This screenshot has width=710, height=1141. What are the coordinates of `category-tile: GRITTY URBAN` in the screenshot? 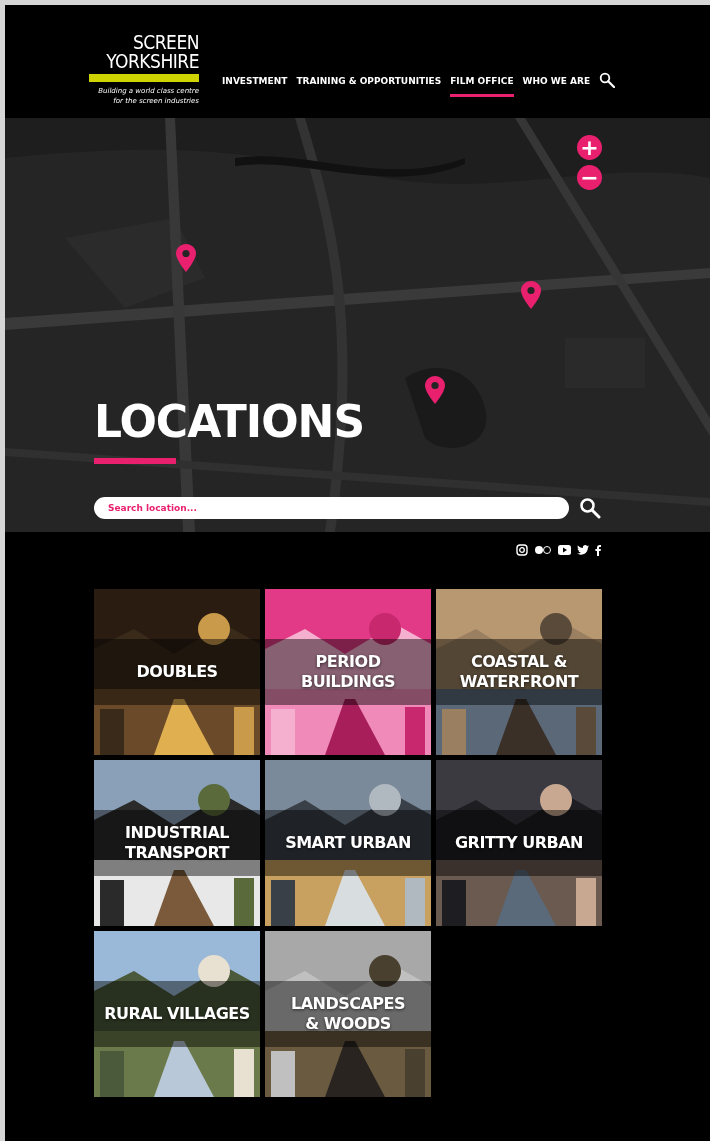 It's located at (519, 843).